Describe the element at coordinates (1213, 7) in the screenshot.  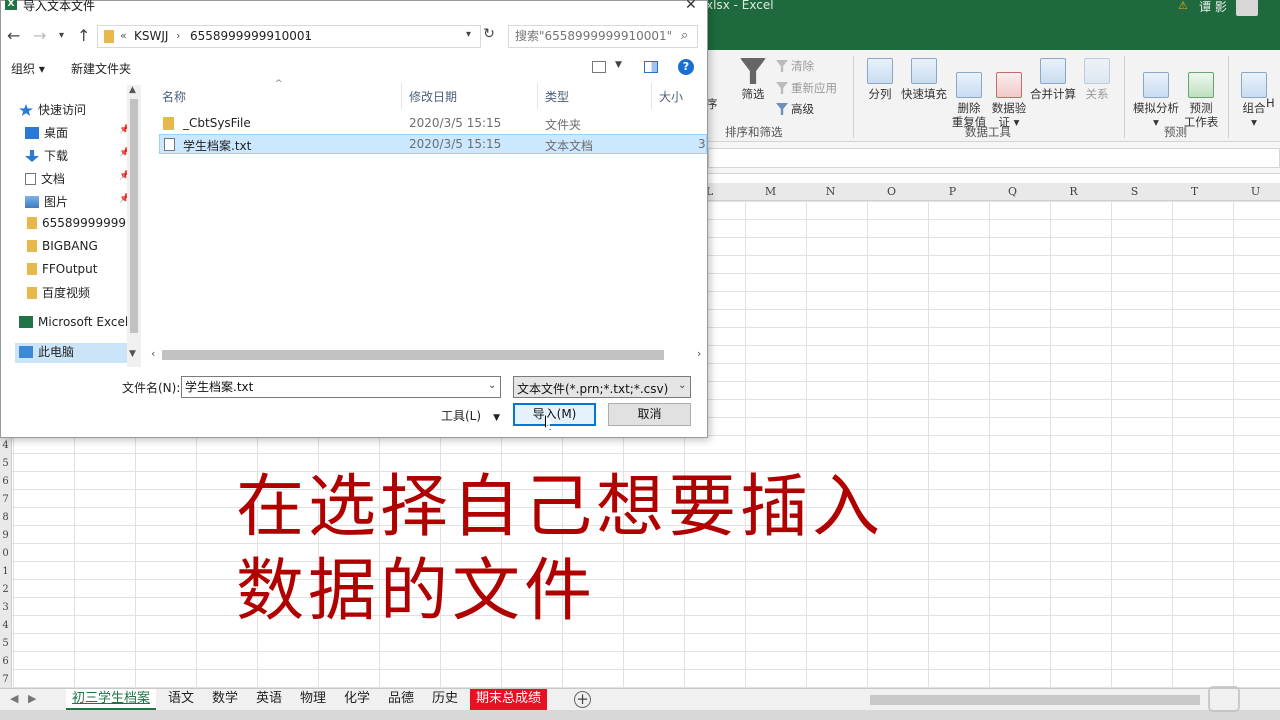
I see `user-name: 谭 影` at that location.